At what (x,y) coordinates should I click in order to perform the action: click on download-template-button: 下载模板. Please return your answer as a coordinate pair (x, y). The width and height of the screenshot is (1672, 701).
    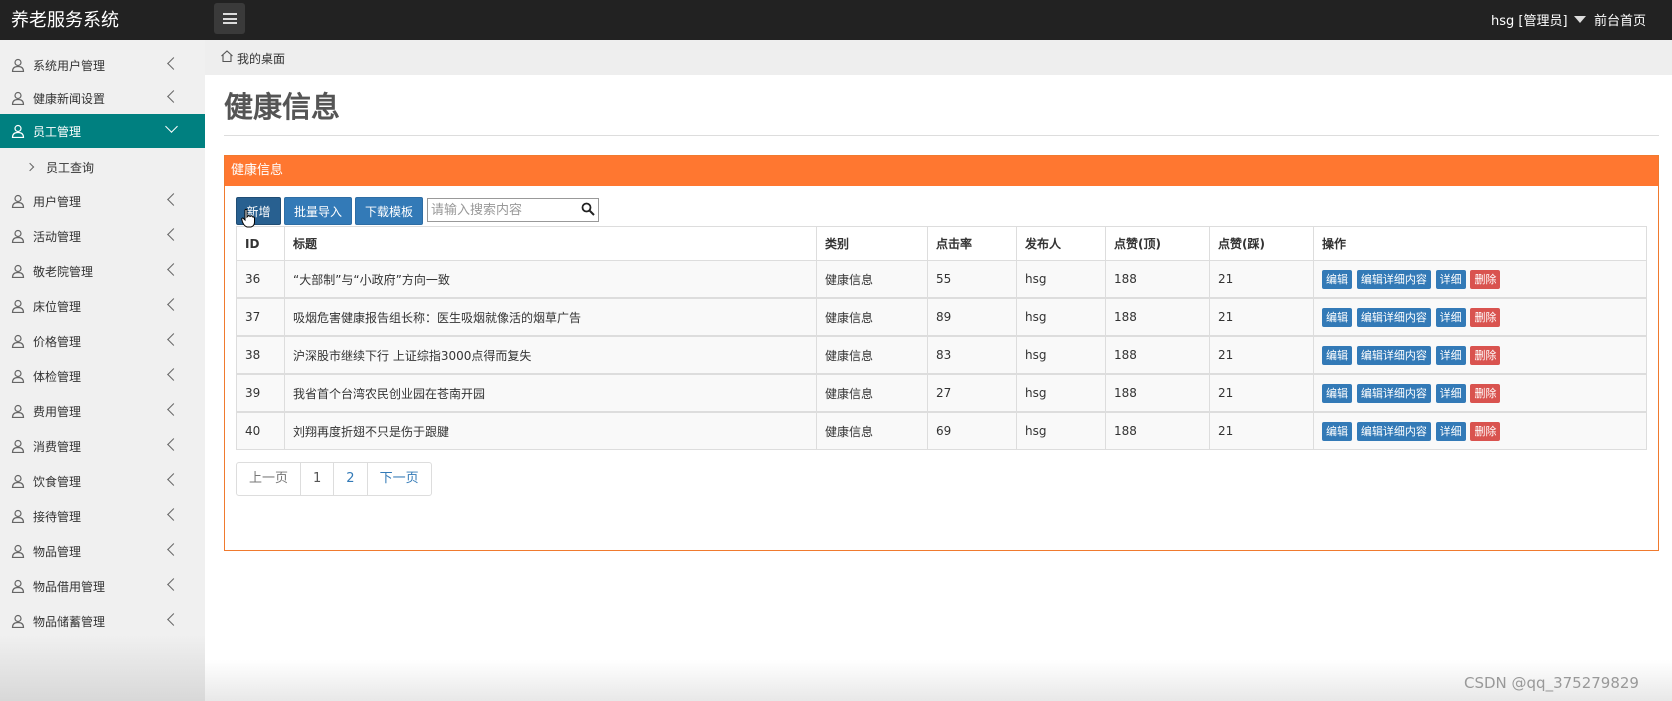
    Looking at the image, I should click on (389, 211).